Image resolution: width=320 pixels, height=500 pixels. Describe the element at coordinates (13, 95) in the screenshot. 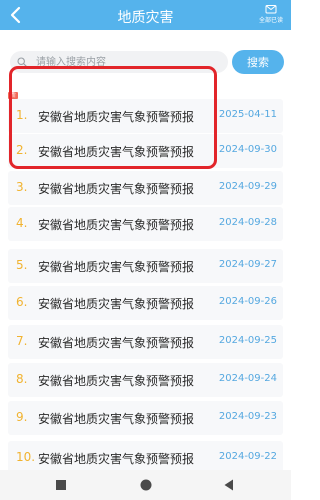

I see `new-badge: 新` at that location.